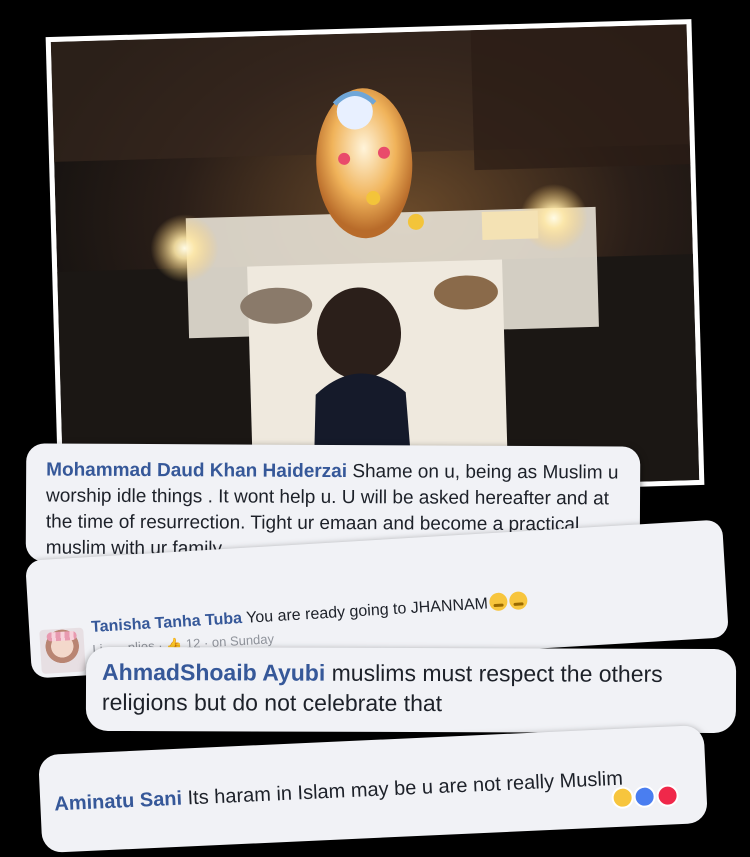 This screenshot has width=750, height=857. Describe the element at coordinates (62, 651) in the screenshot. I see `avatar` at that location.